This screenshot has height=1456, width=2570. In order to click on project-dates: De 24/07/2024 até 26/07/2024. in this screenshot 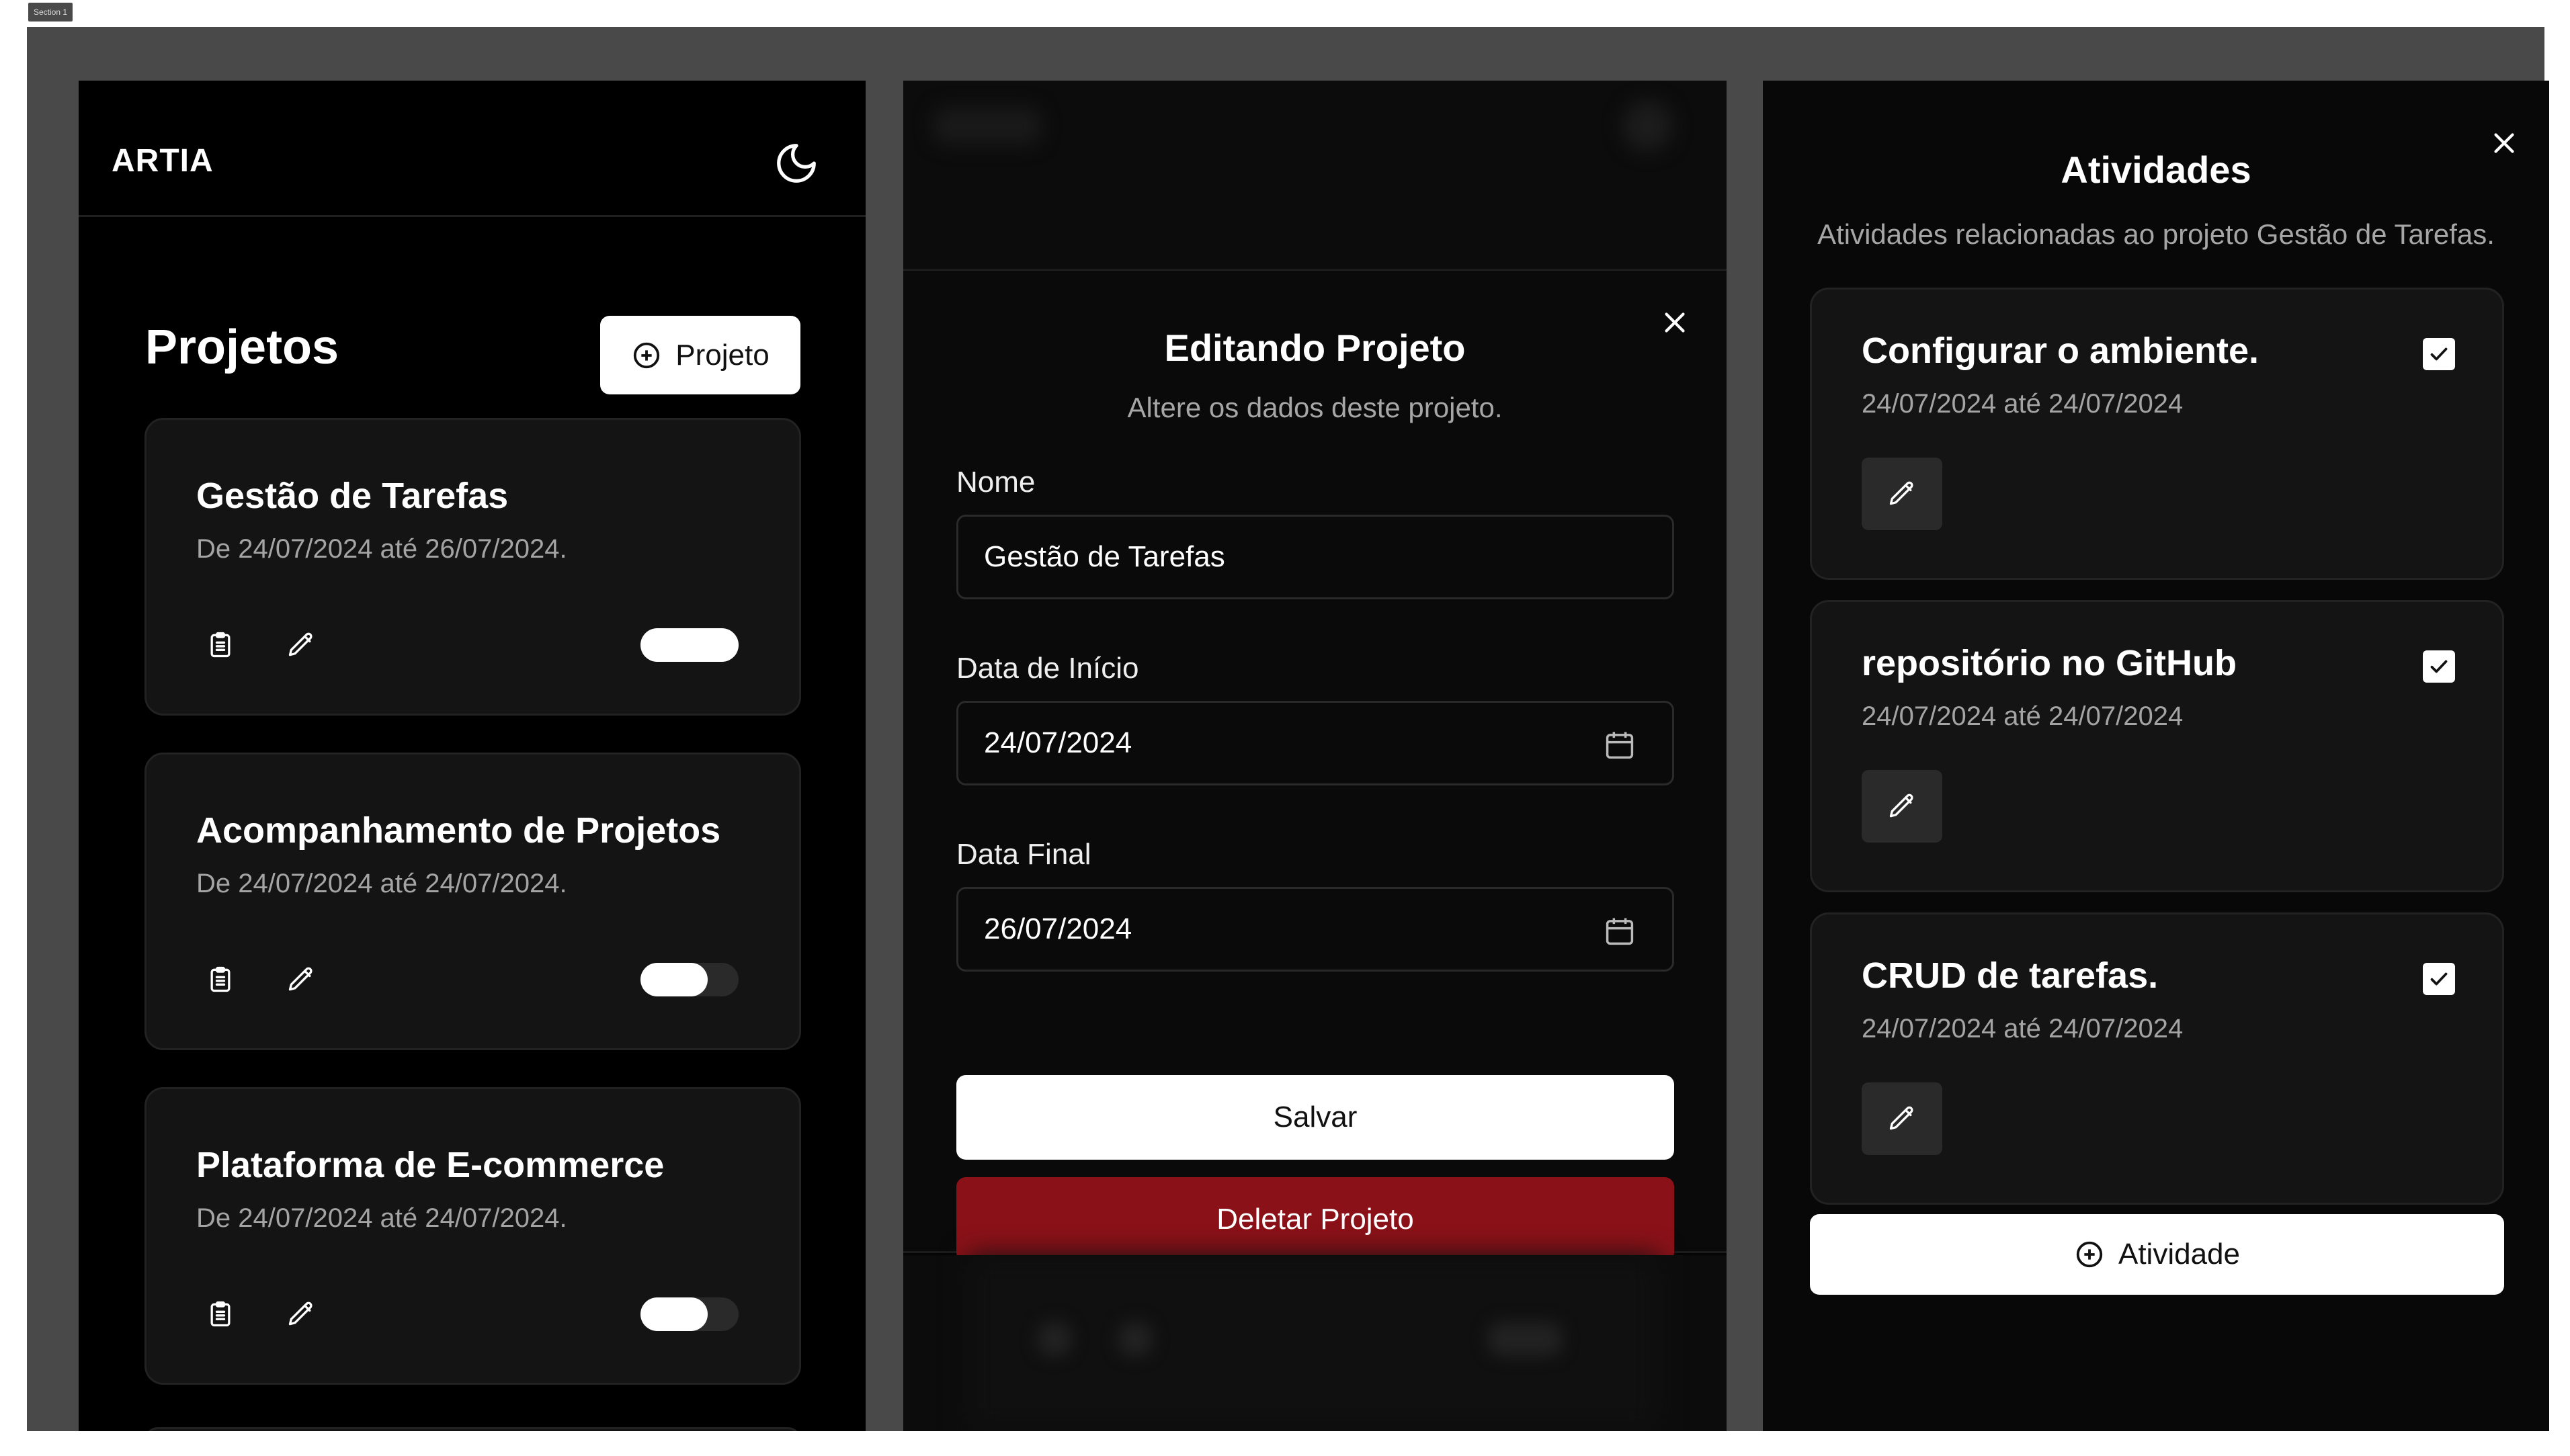, I will do `click(382, 549)`.